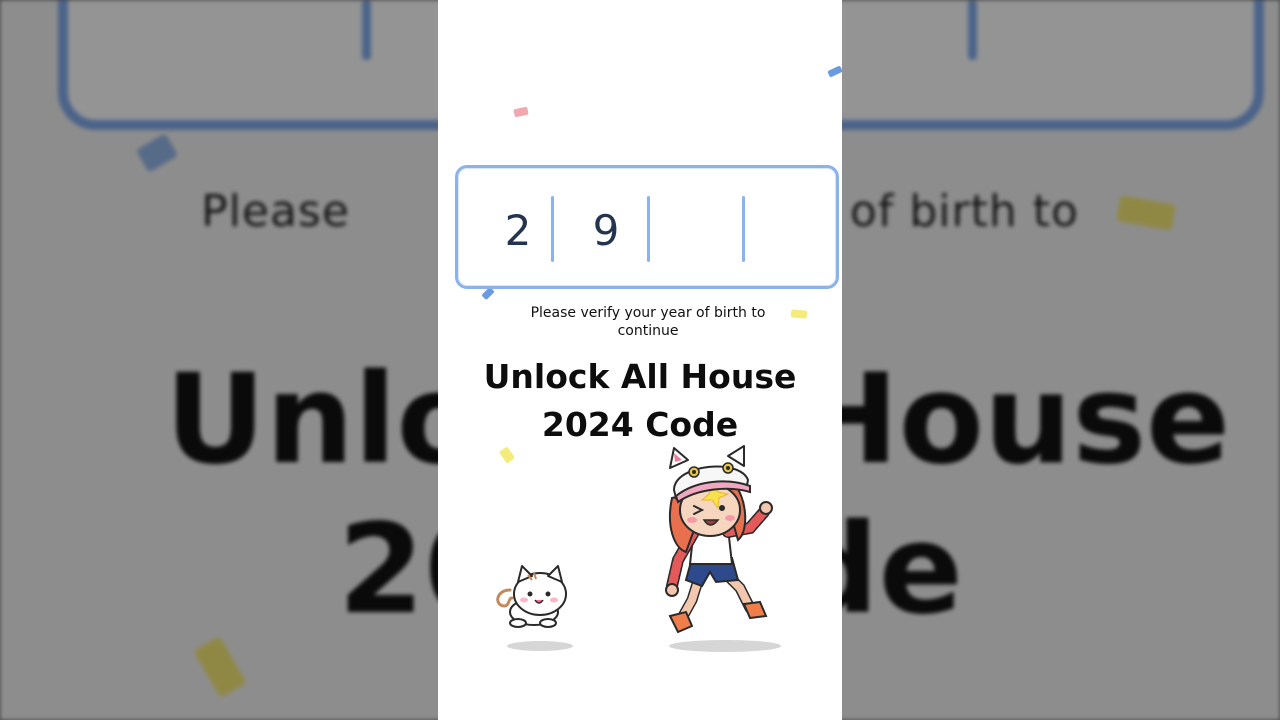 This screenshot has height=720, width=1280. I want to click on girl-character-icon, so click(719, 539).